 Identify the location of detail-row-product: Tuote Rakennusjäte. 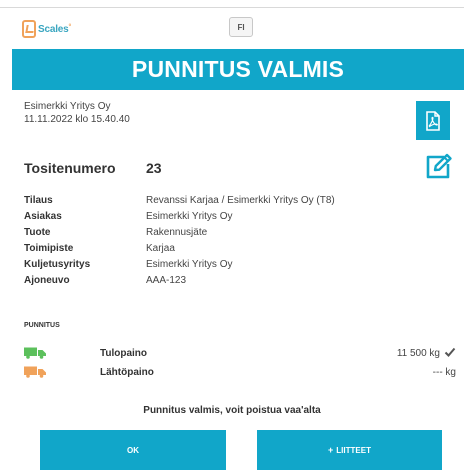
(179, 236).